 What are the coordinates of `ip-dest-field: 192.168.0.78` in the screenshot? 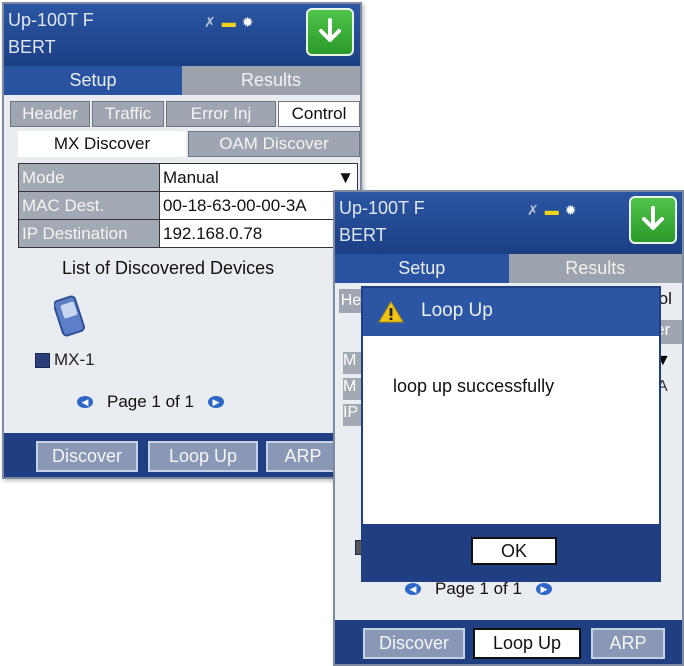 It's located at (258, 233).